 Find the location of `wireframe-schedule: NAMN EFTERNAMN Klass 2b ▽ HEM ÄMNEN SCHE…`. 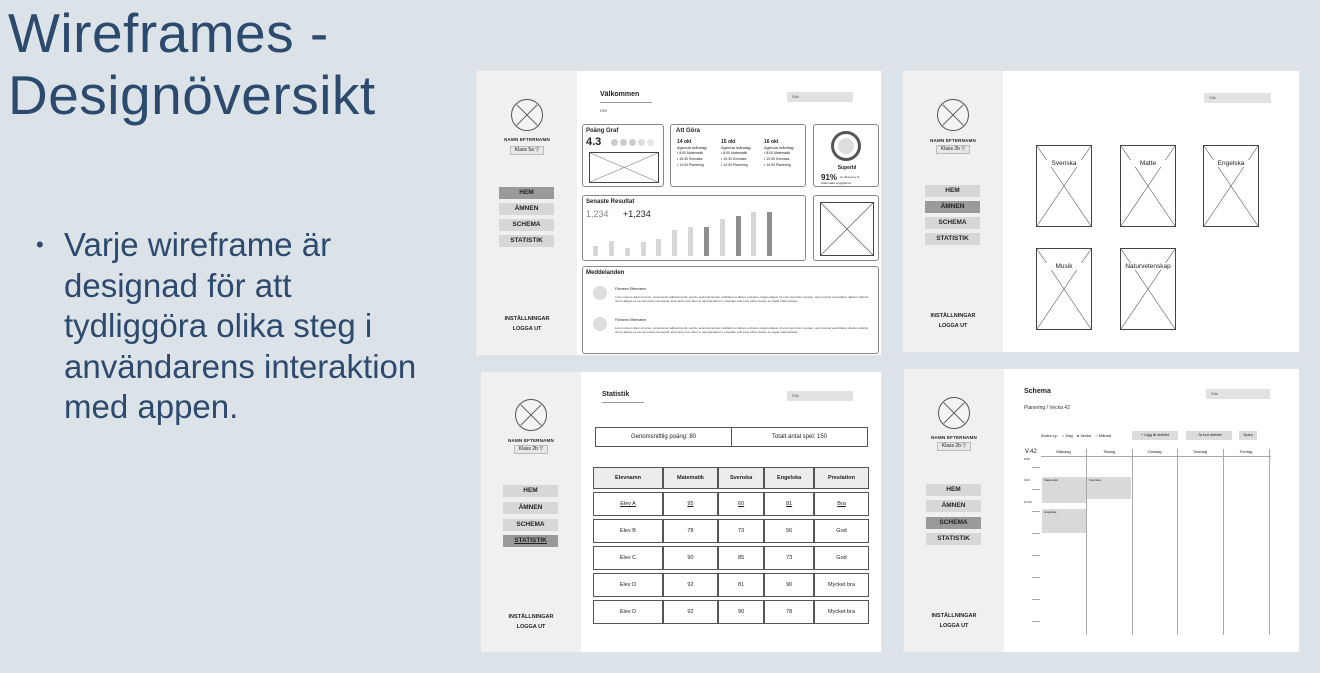

wireframe-schedule: NAMN EFTERNAMN Klass 2b ▽ HEM ÄMNEN SCHE… is located at coordinates (1101, 510).